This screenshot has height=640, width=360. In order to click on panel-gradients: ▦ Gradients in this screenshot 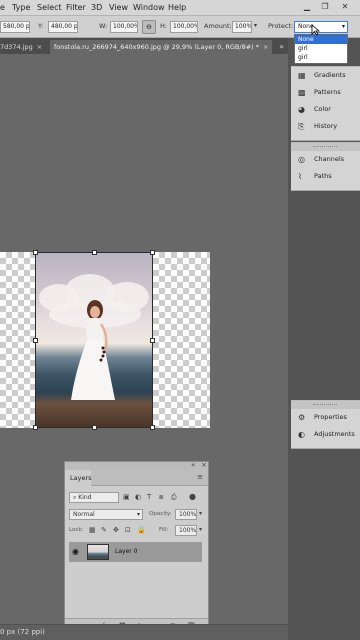, I will do `click(325, 75)`.